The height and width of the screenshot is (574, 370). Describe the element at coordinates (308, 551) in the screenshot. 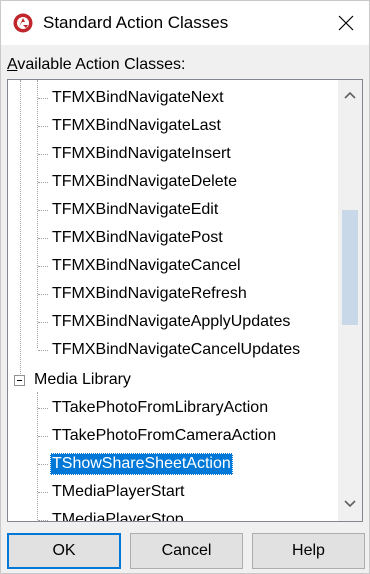

I see `help-button: Help` at that location.